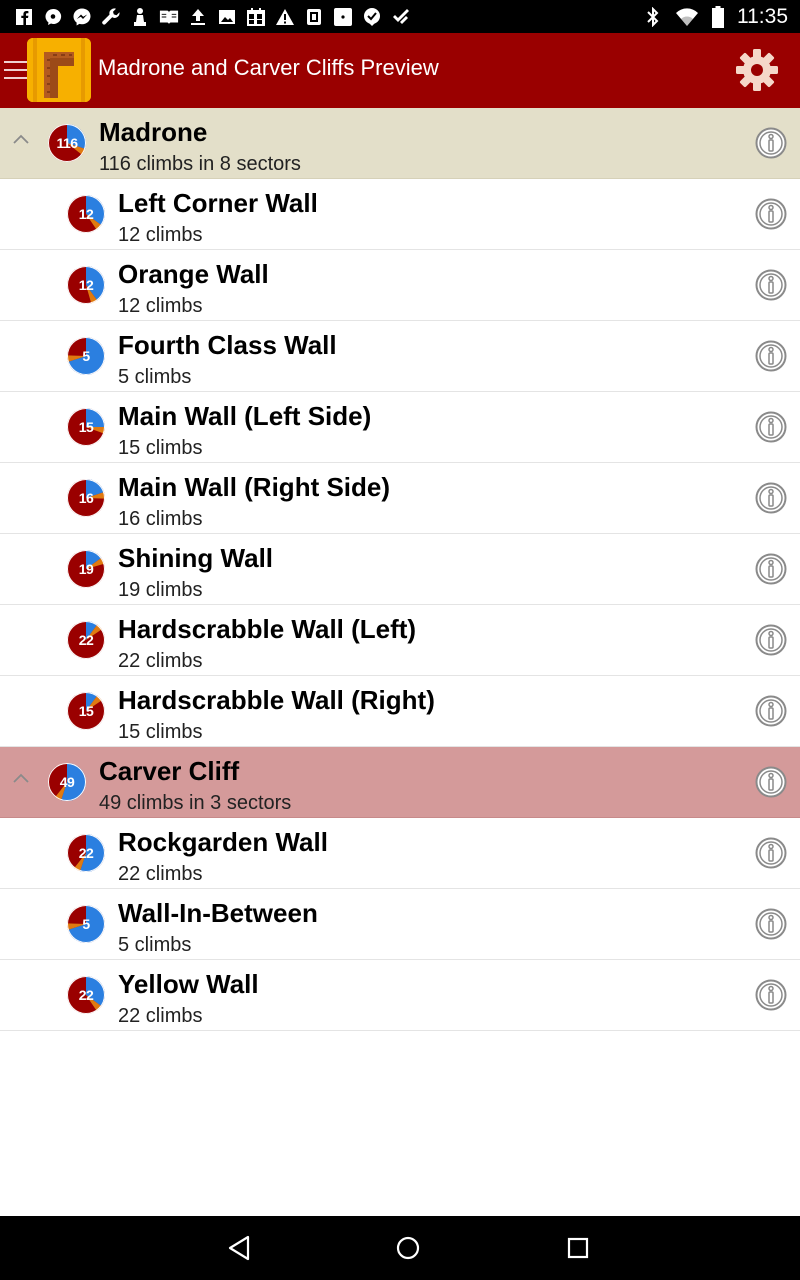 This screenshot has width=800, height=1280. Describe the element at coordinates (86, 569) in the screenshot. I see `sector-count-pie: 19` at that location.